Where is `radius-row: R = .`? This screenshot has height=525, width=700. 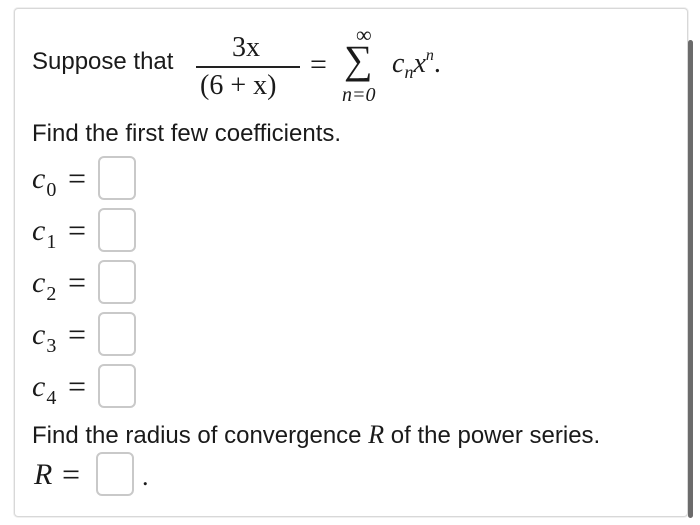
radius-row: R = . is located at coordinates (132, 477).